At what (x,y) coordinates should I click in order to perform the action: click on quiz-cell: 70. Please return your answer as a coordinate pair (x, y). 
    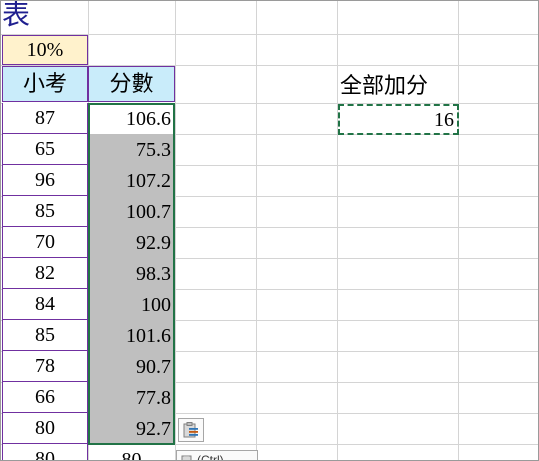
    Looking at the image, I should click on (45, 242).